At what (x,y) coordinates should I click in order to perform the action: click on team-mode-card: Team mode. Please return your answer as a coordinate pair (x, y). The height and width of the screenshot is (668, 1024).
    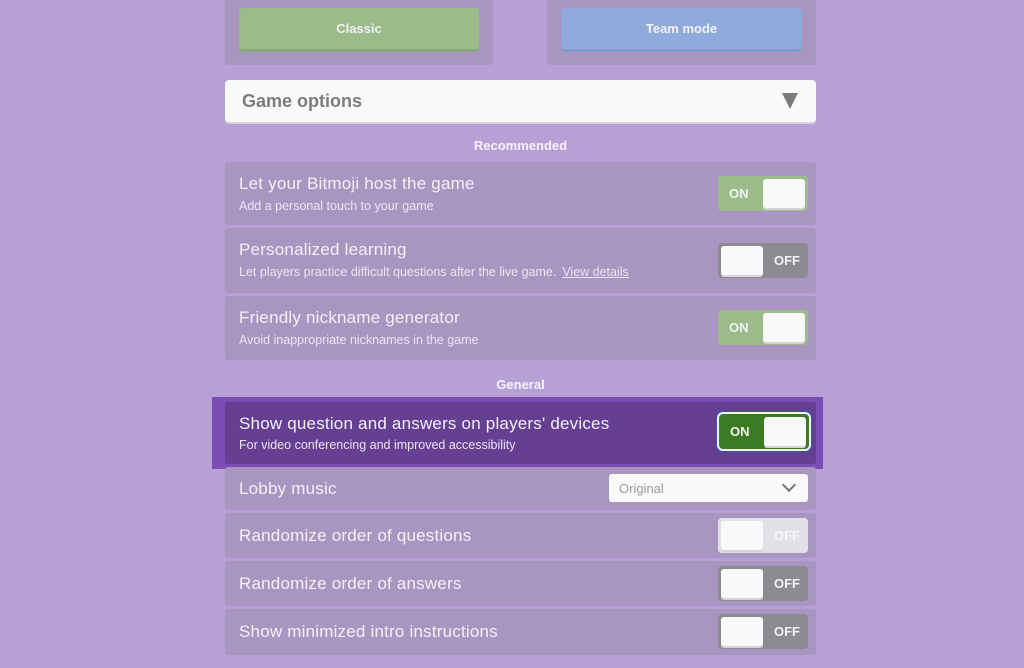
    Looking at the image, I should click on (681, 32).